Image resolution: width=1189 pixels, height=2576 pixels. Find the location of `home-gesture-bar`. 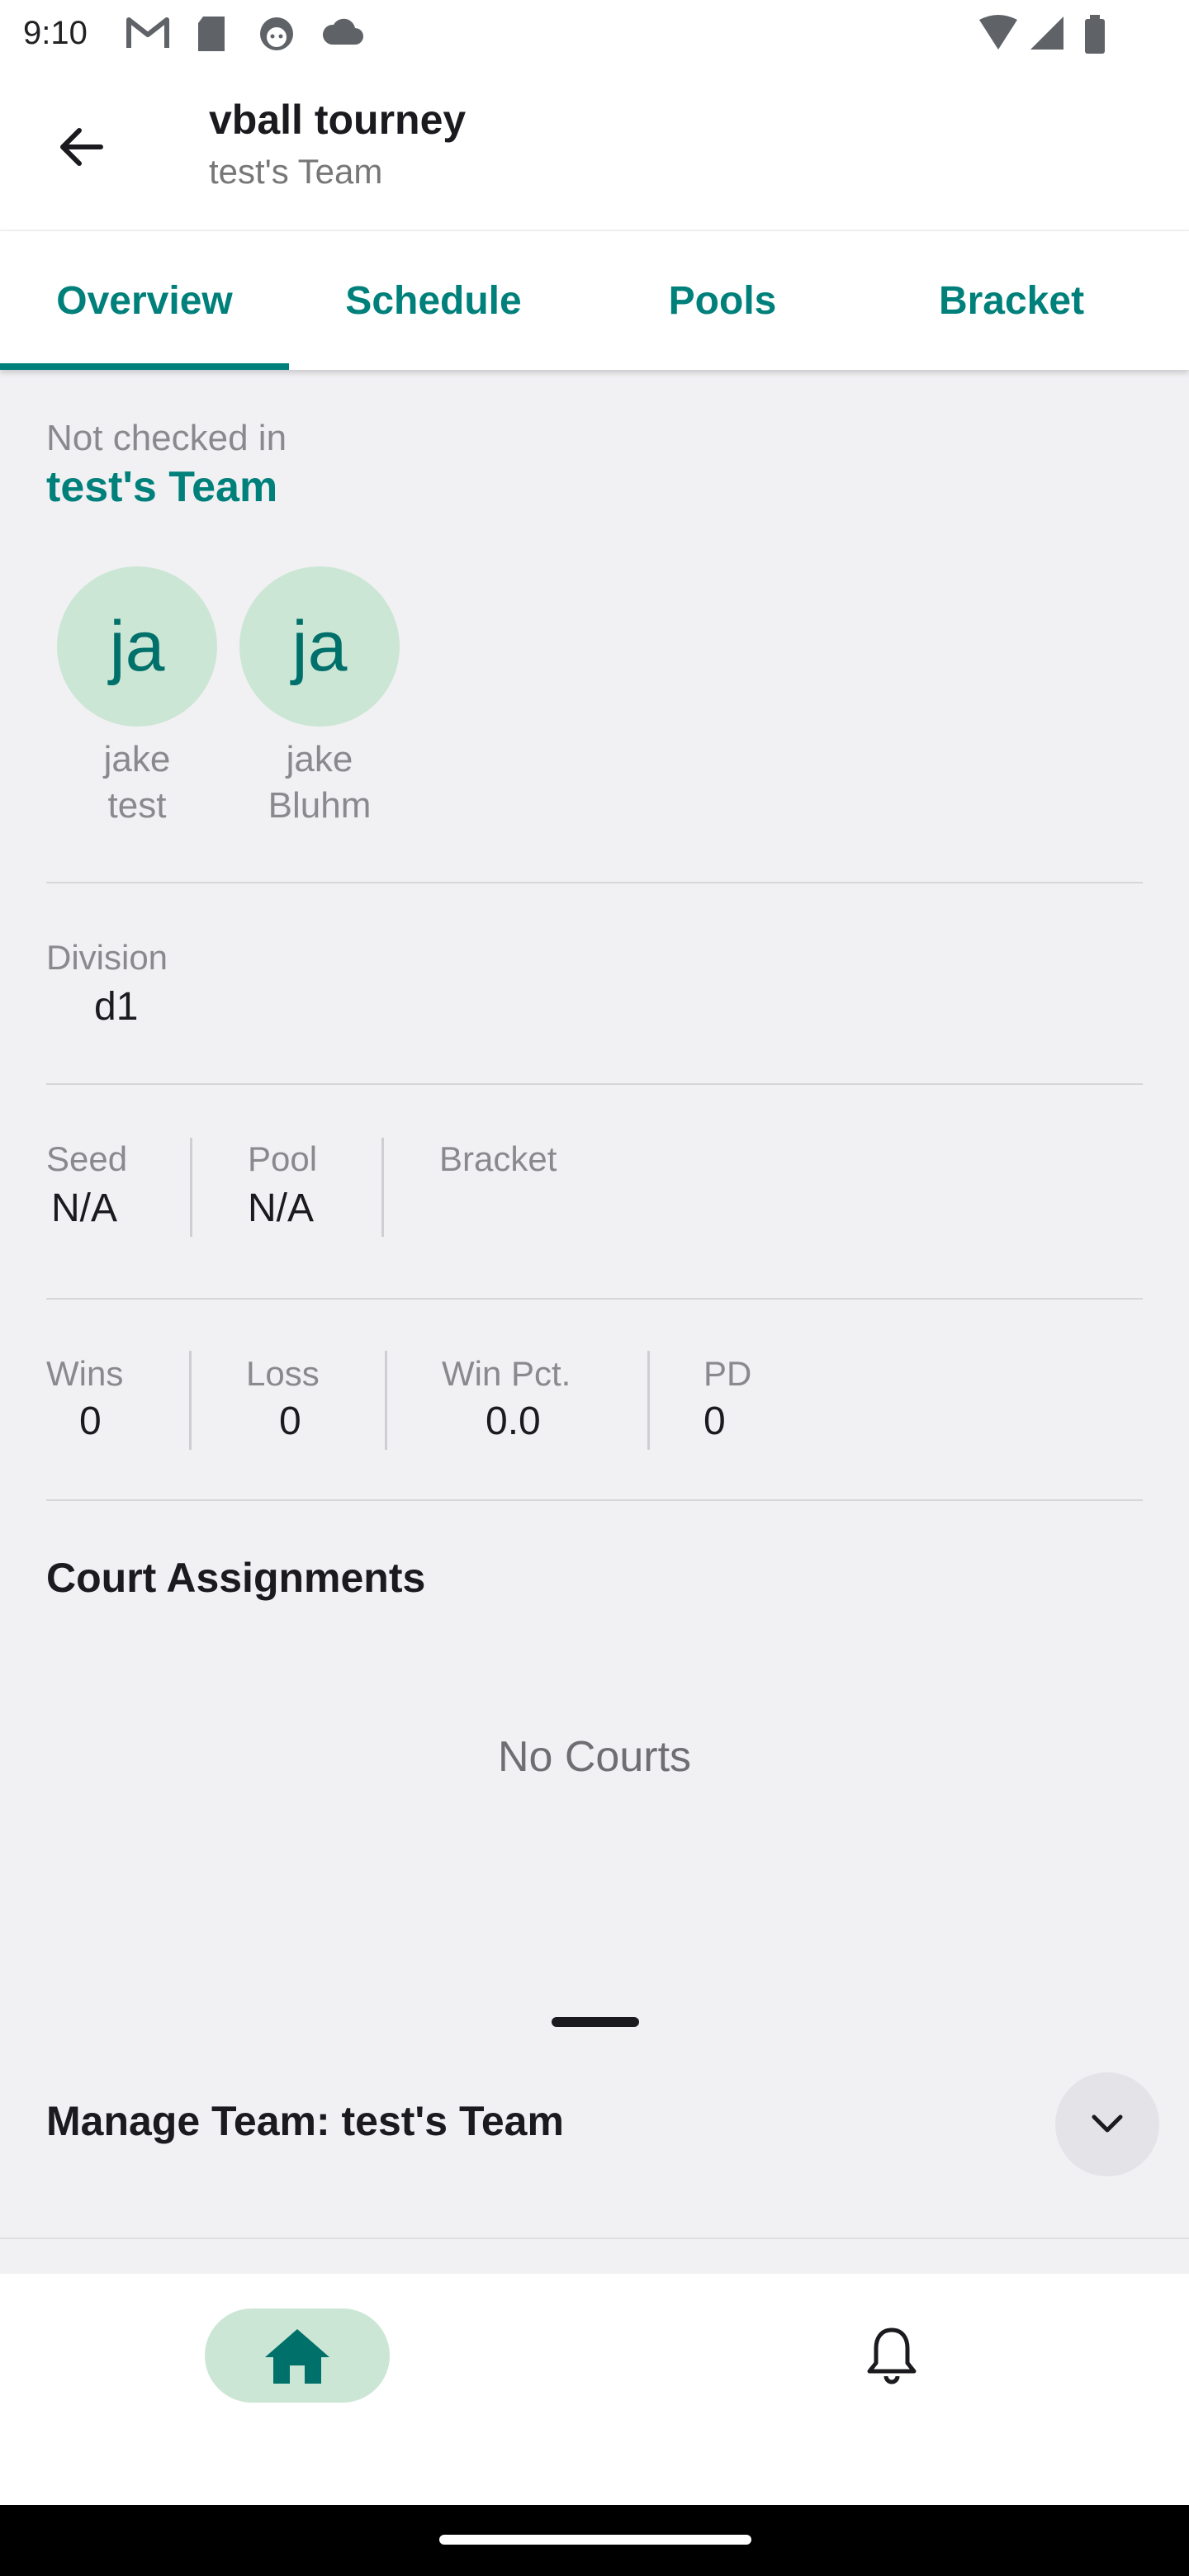

home-gesture-bar is located at coordinates (595, 2540).